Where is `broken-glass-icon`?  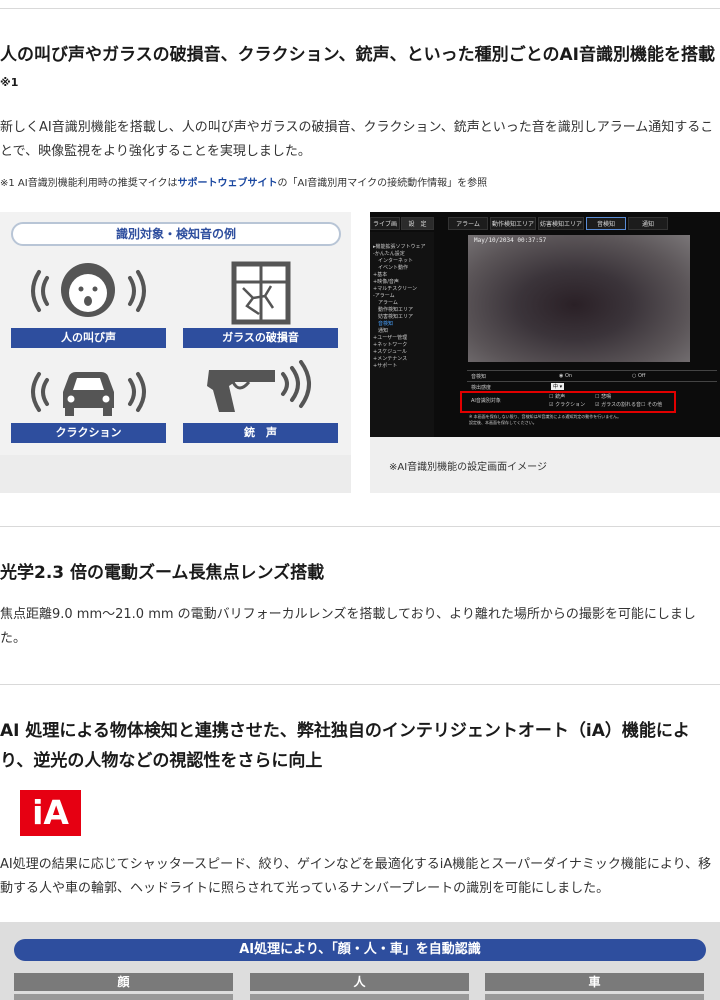
broken-glass-icon is located at coordinates (261, 293).